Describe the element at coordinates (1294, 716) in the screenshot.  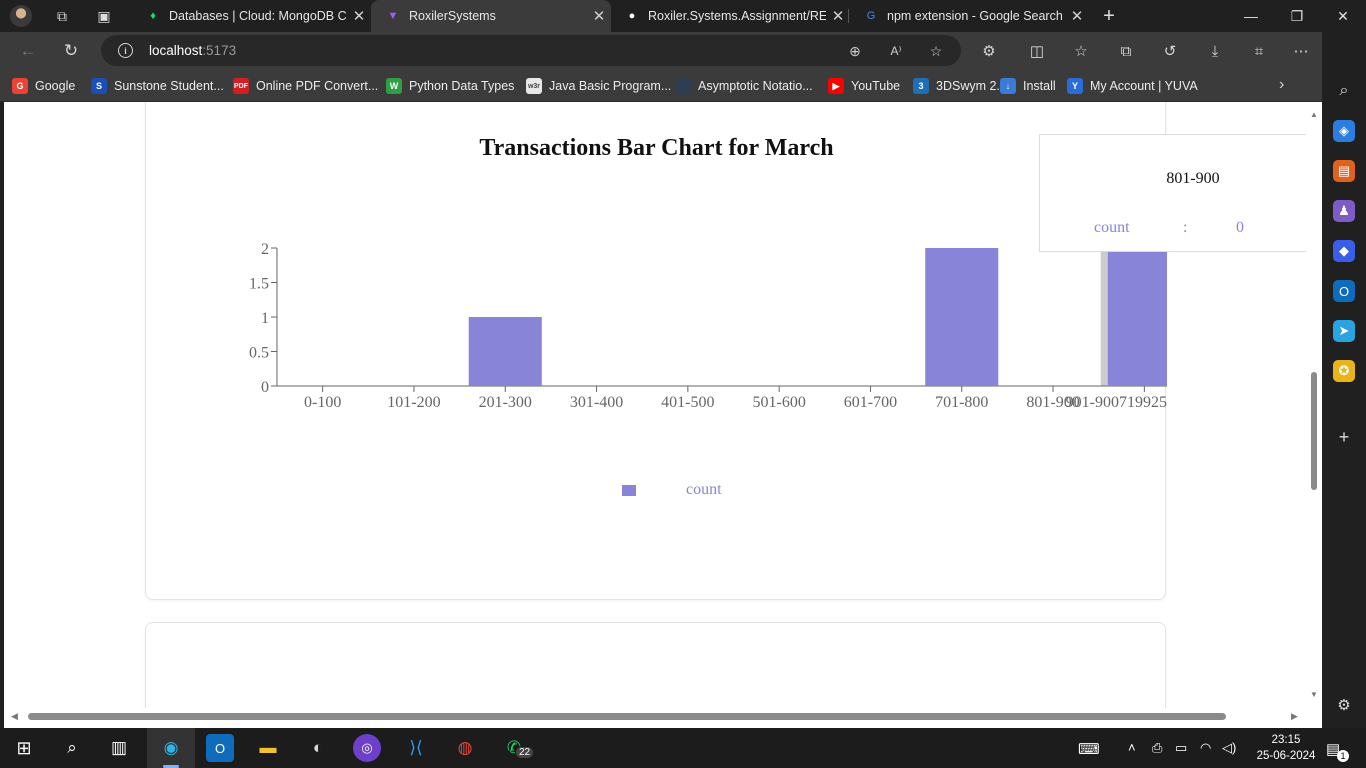
I see `scroll-right-icon: ▶` at that location.